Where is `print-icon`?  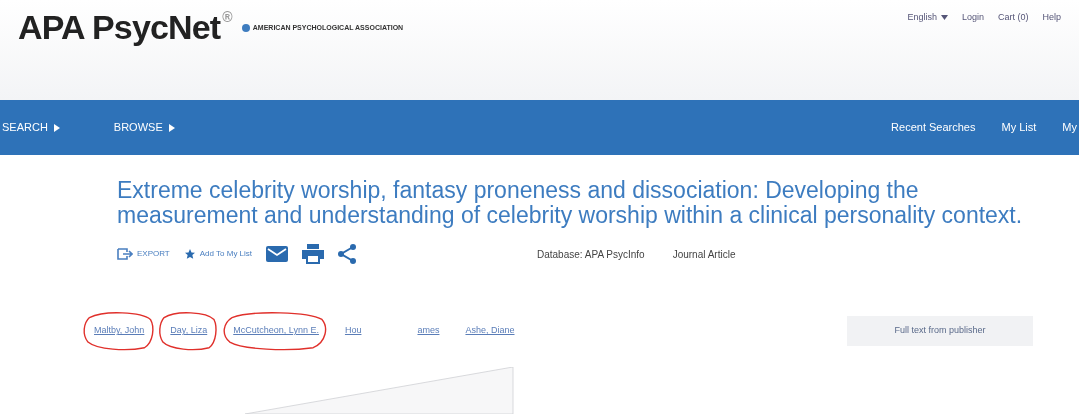
print-icon is located at coordinates (313, 254).